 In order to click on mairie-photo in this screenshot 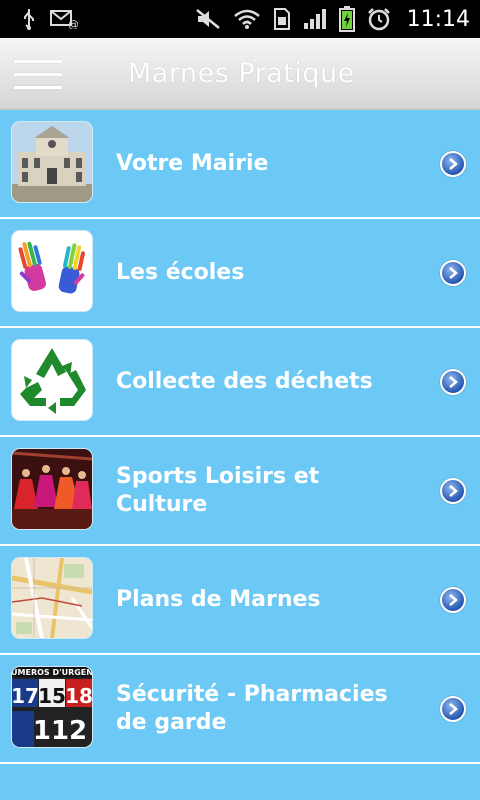, I will do `click(52, 162)`.